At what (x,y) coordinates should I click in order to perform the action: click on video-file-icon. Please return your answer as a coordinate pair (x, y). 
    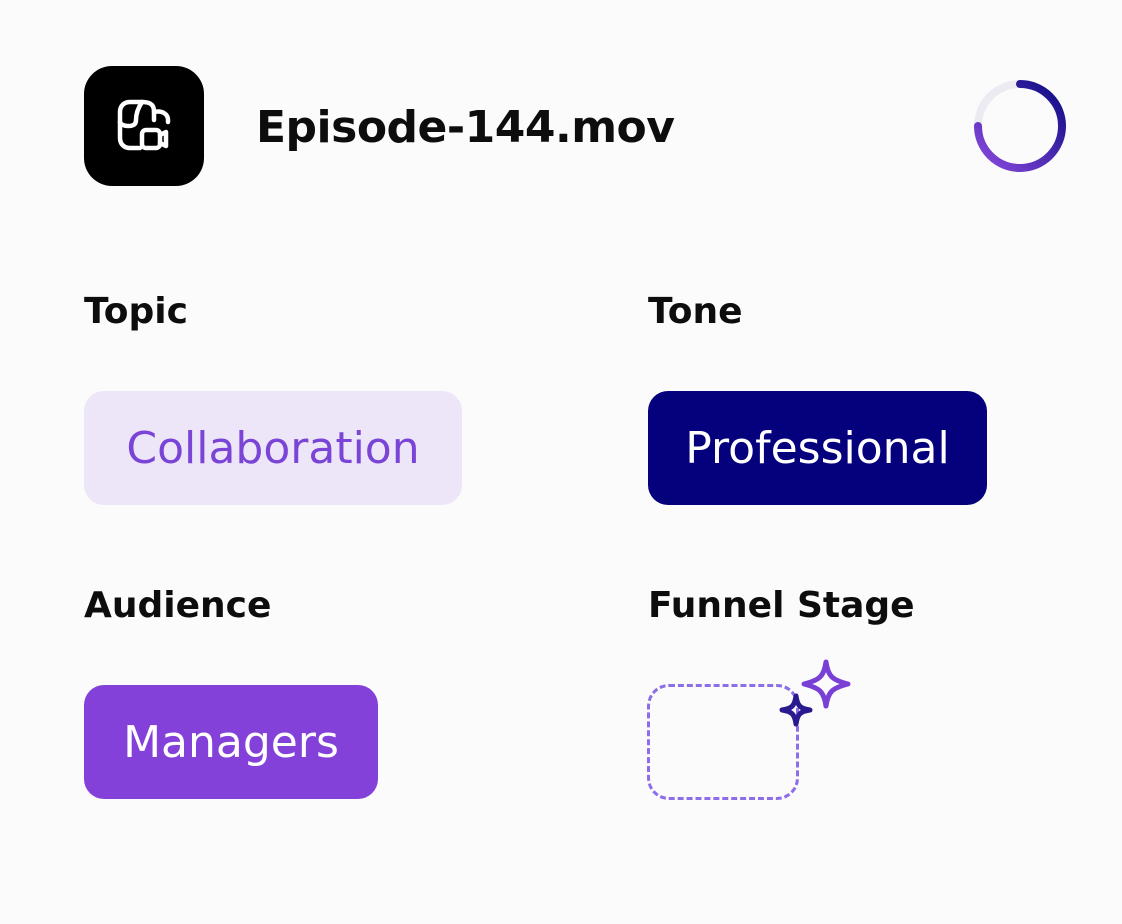
    Looking at the image, I should click on (144, 126).